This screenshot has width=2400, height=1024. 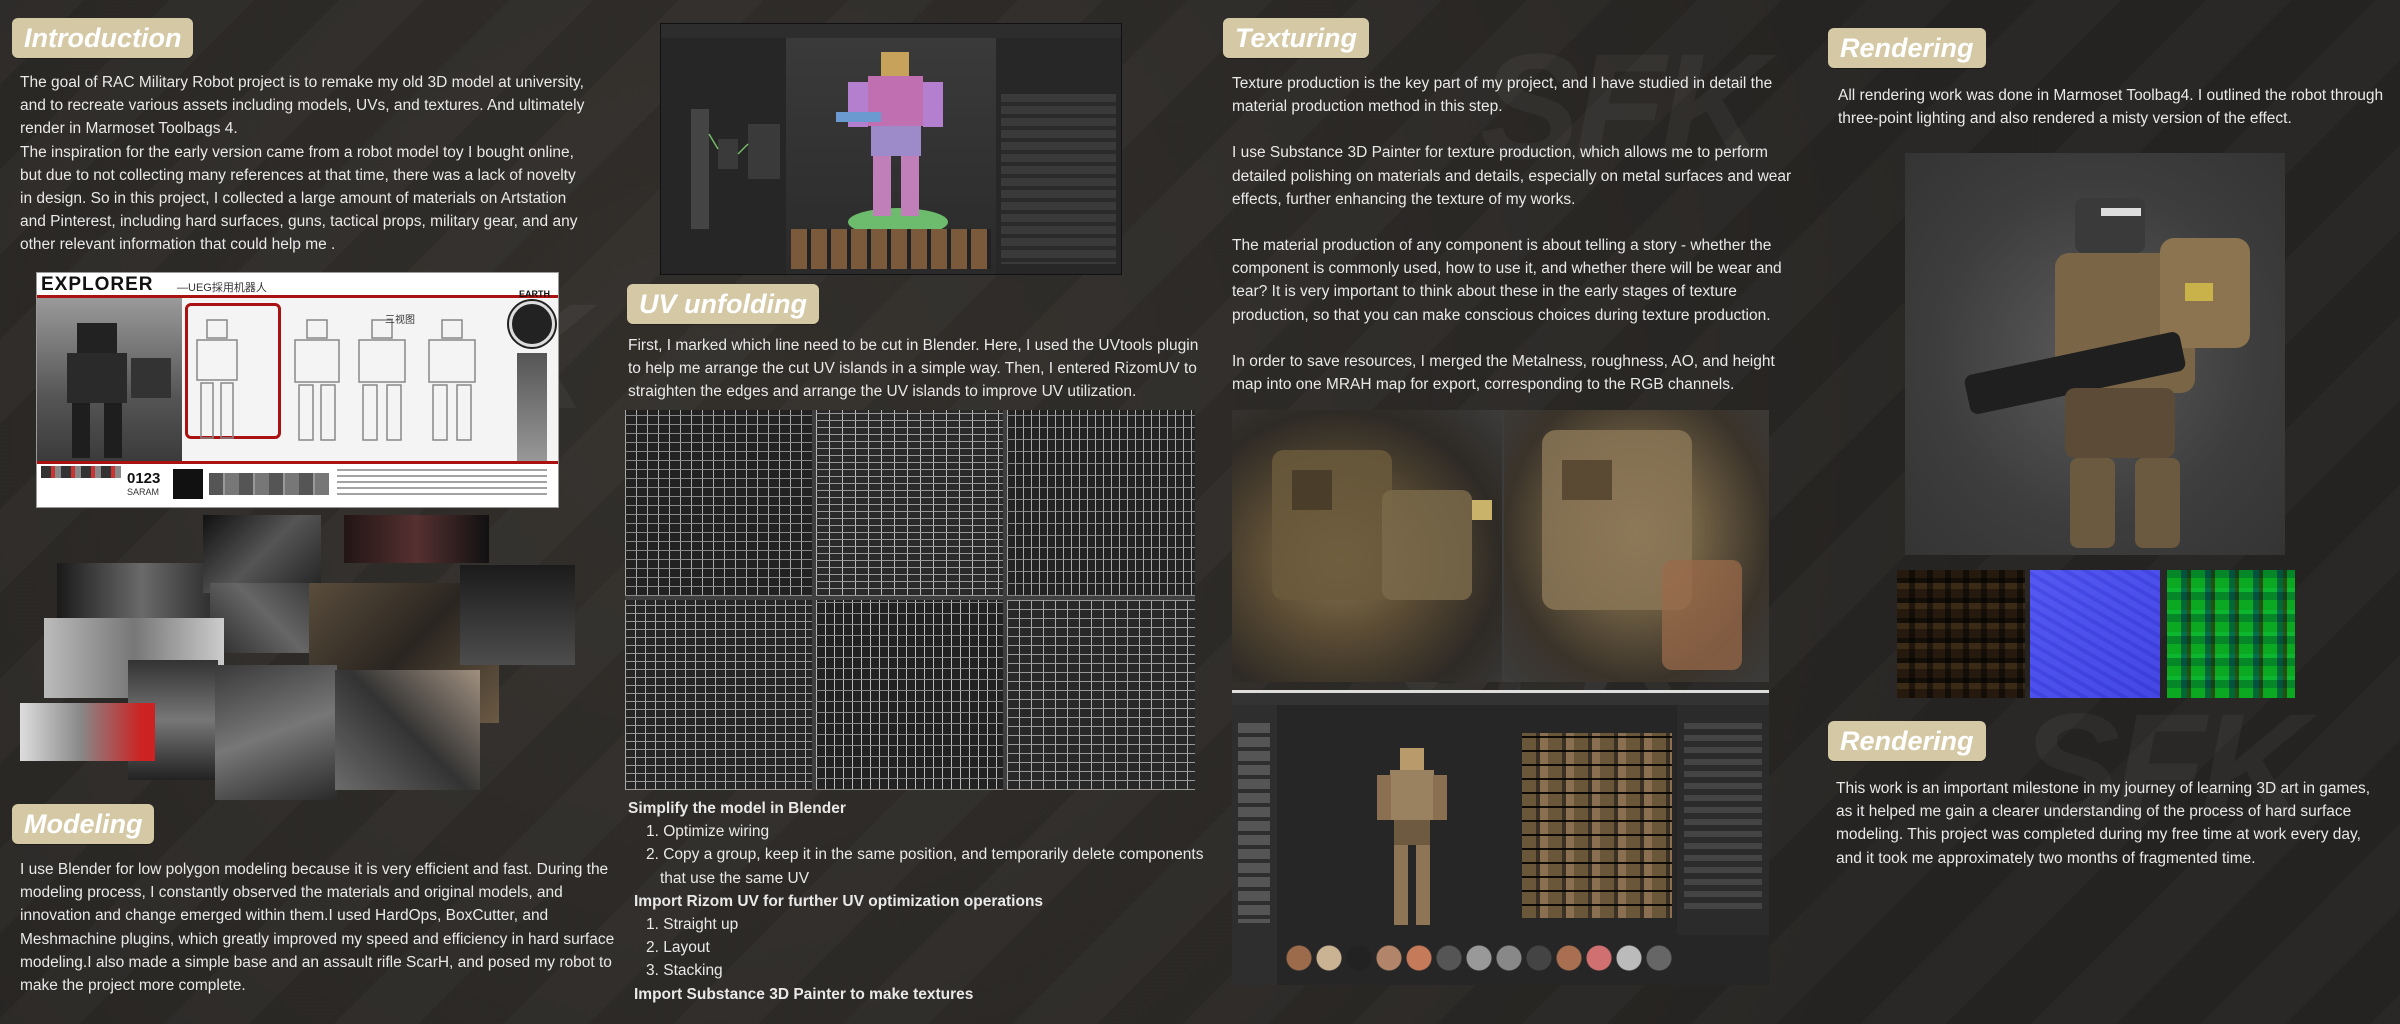 I want to click on reference-sheet-subtitle: —UEG採用机器人, so click(x=222, y=288).